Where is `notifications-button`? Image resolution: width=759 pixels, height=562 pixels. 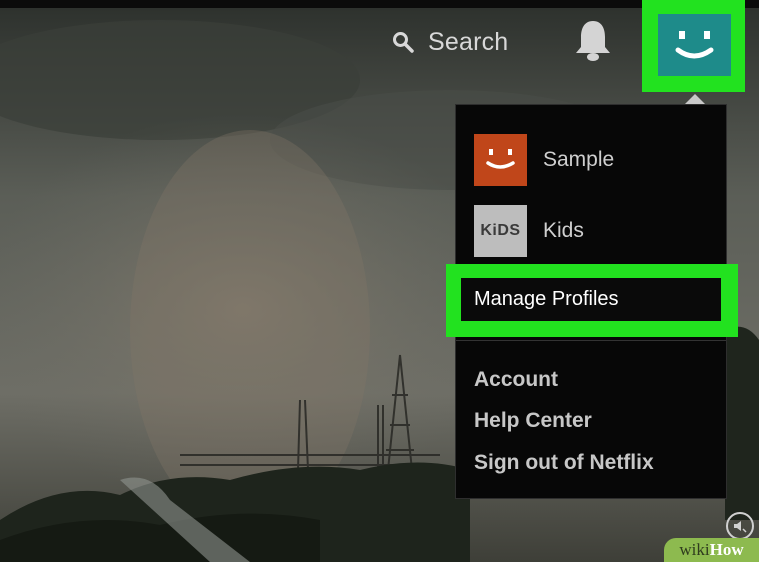
notifications-button is located at coordinates (593, 40).